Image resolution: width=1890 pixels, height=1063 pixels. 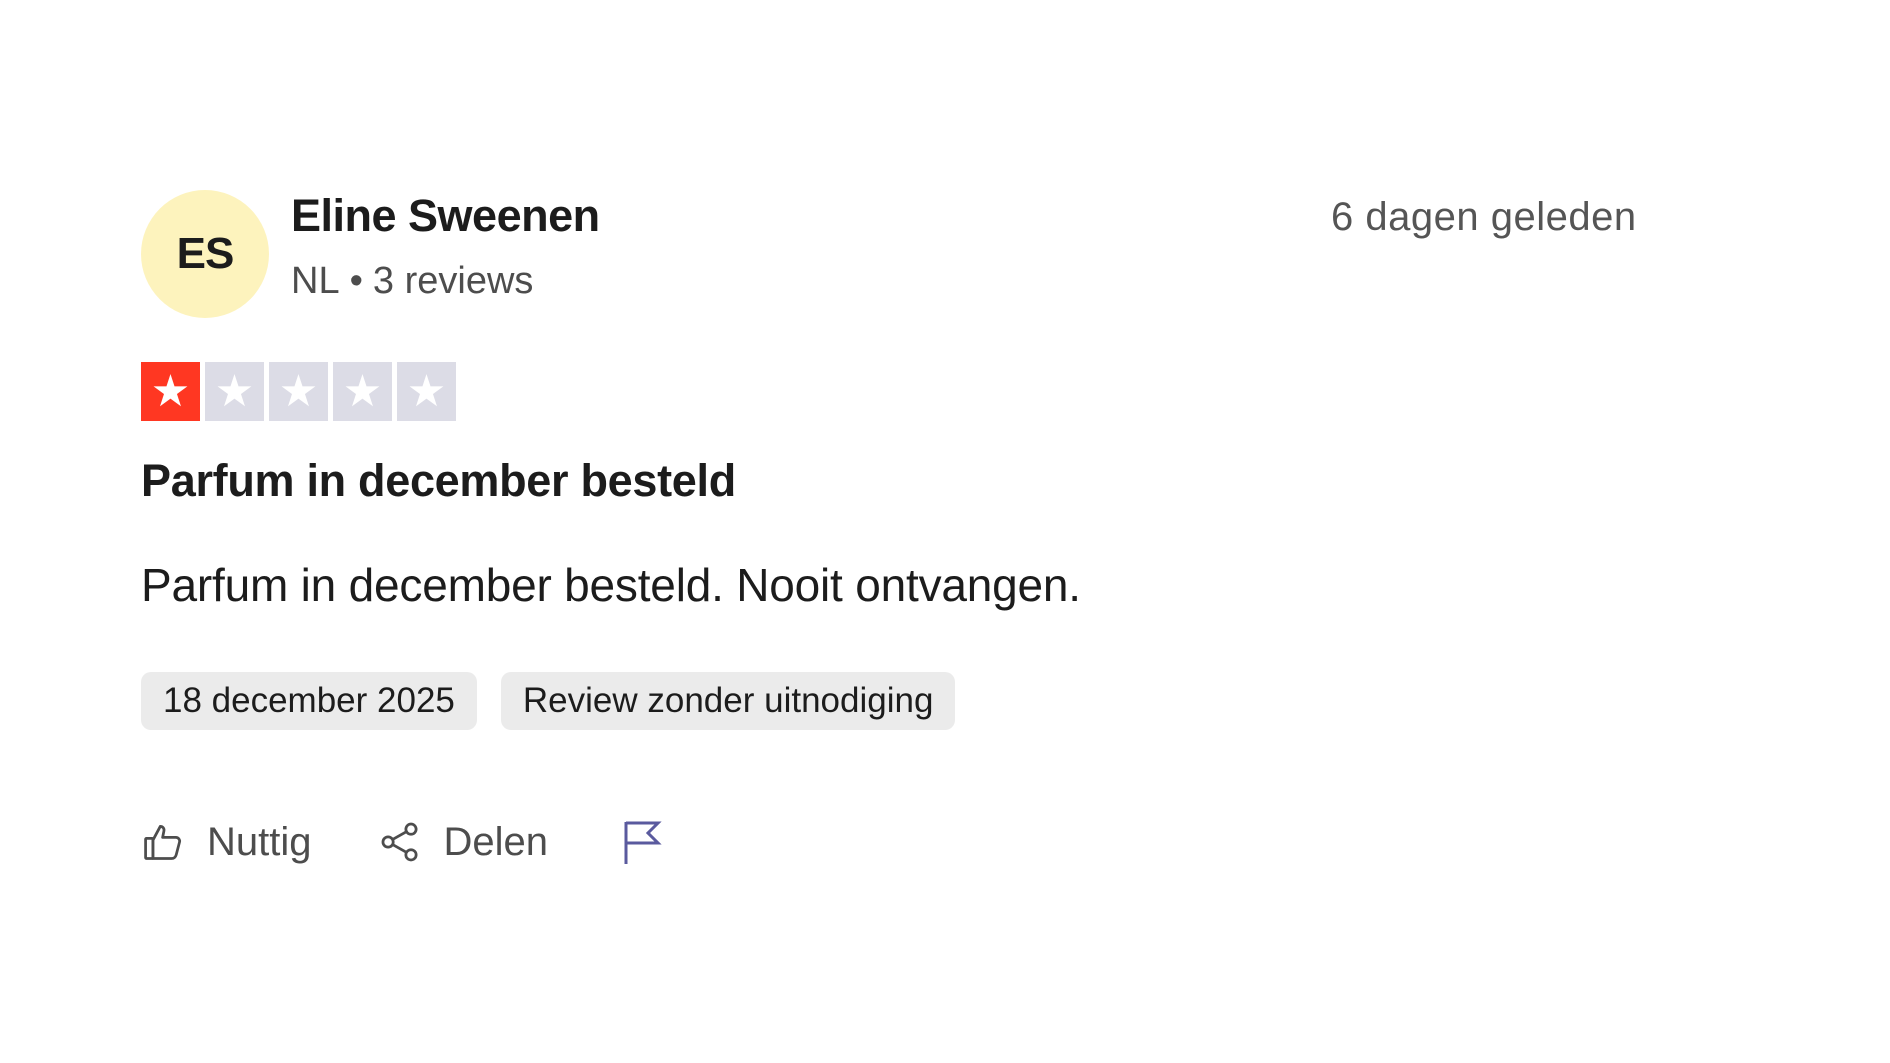 What do you see at coordinates (496, 841) in the screenshot?
I see `share-label: Delen` at bounding box center [496, 841].